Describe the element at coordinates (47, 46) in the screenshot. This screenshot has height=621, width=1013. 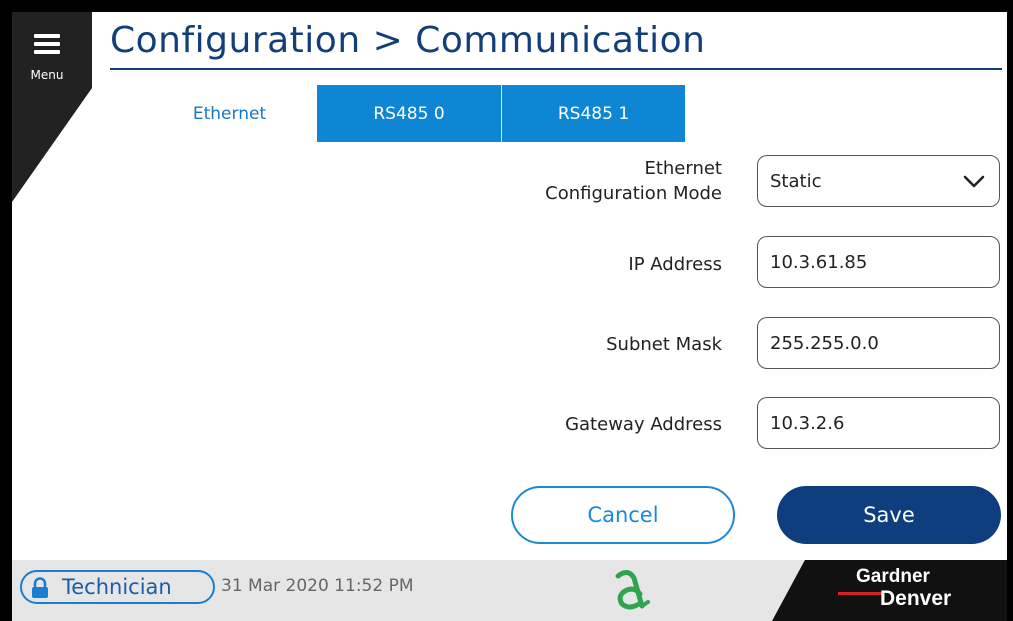
I see `hamburger-icon` at that location.